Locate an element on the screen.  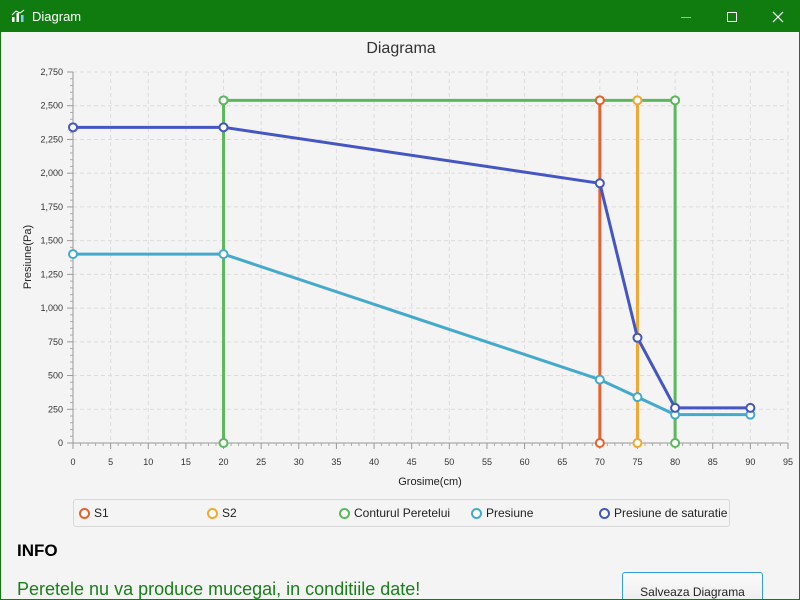
legend-label: Conturul Peretelui is located at coordinates (402, 513).